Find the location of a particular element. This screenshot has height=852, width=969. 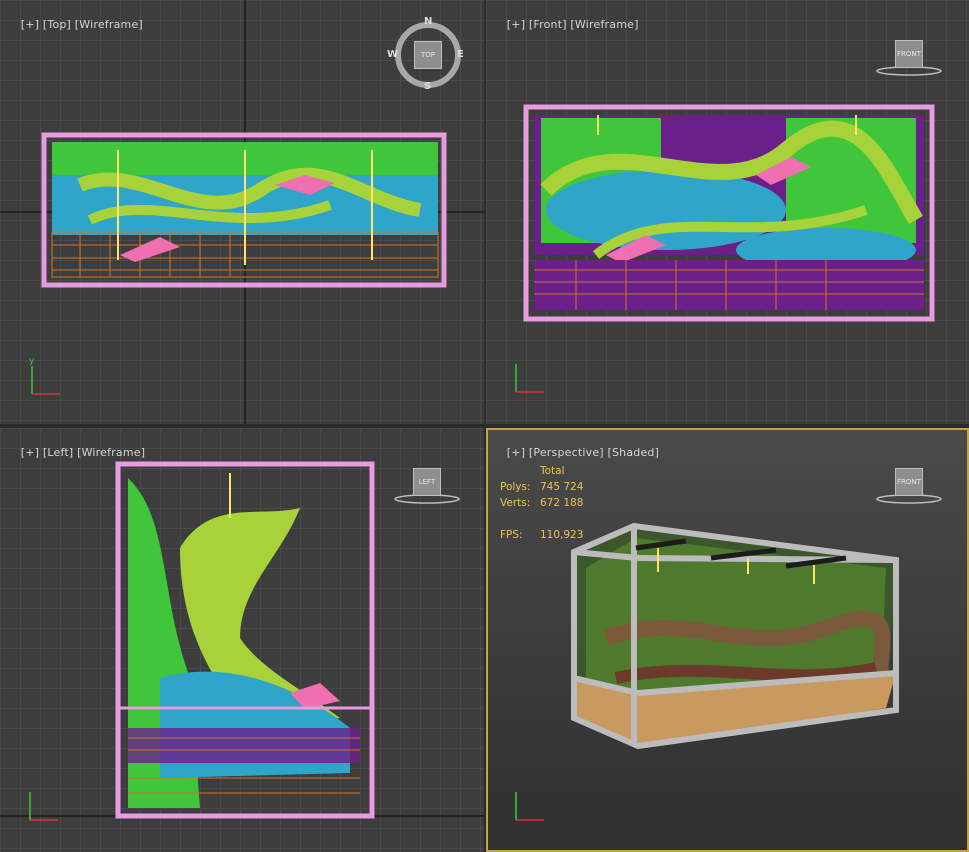

viewport-label-front: [+] [Front] [Wireframe] is located at coordinates (565, 24).